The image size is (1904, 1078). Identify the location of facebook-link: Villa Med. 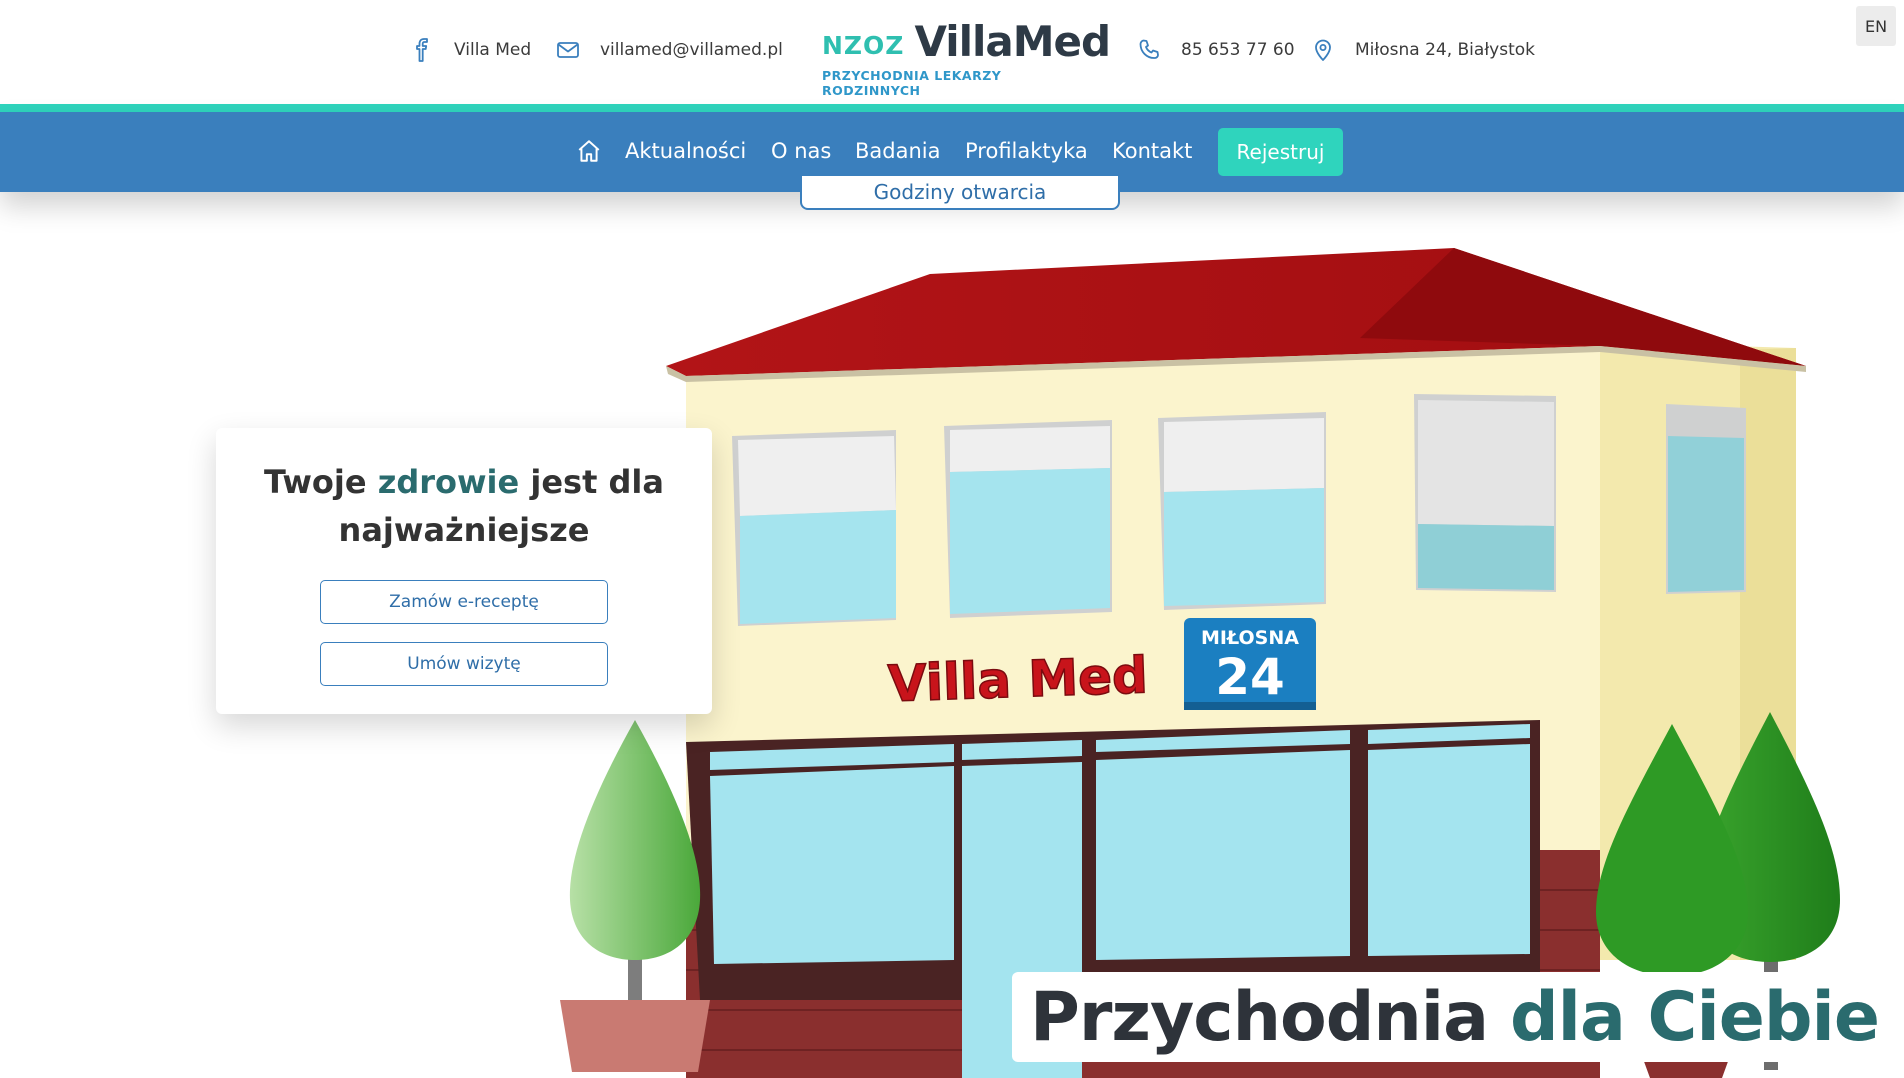
(470, 50).